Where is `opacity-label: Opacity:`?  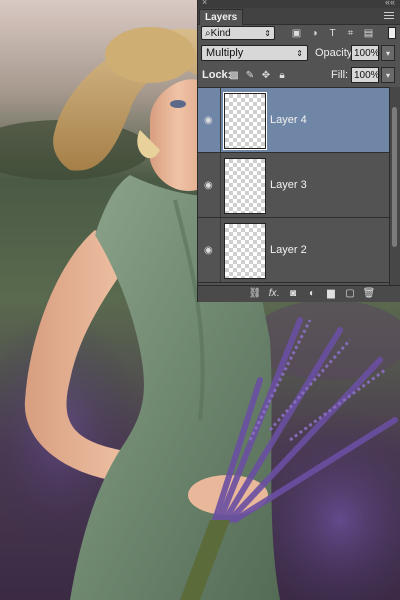
opacity-label: Opacity: is located at coordinates (335, 53).